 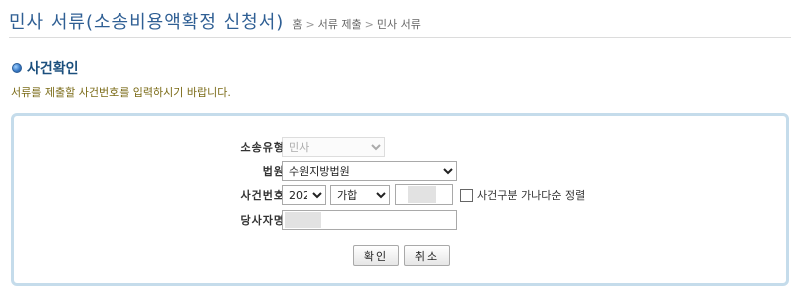 I want to click on page-header: 민사 서류(소송비용액확정 신청서) 홈 > 서류 제출 > 민사 서류, so click(x=400, y=23).